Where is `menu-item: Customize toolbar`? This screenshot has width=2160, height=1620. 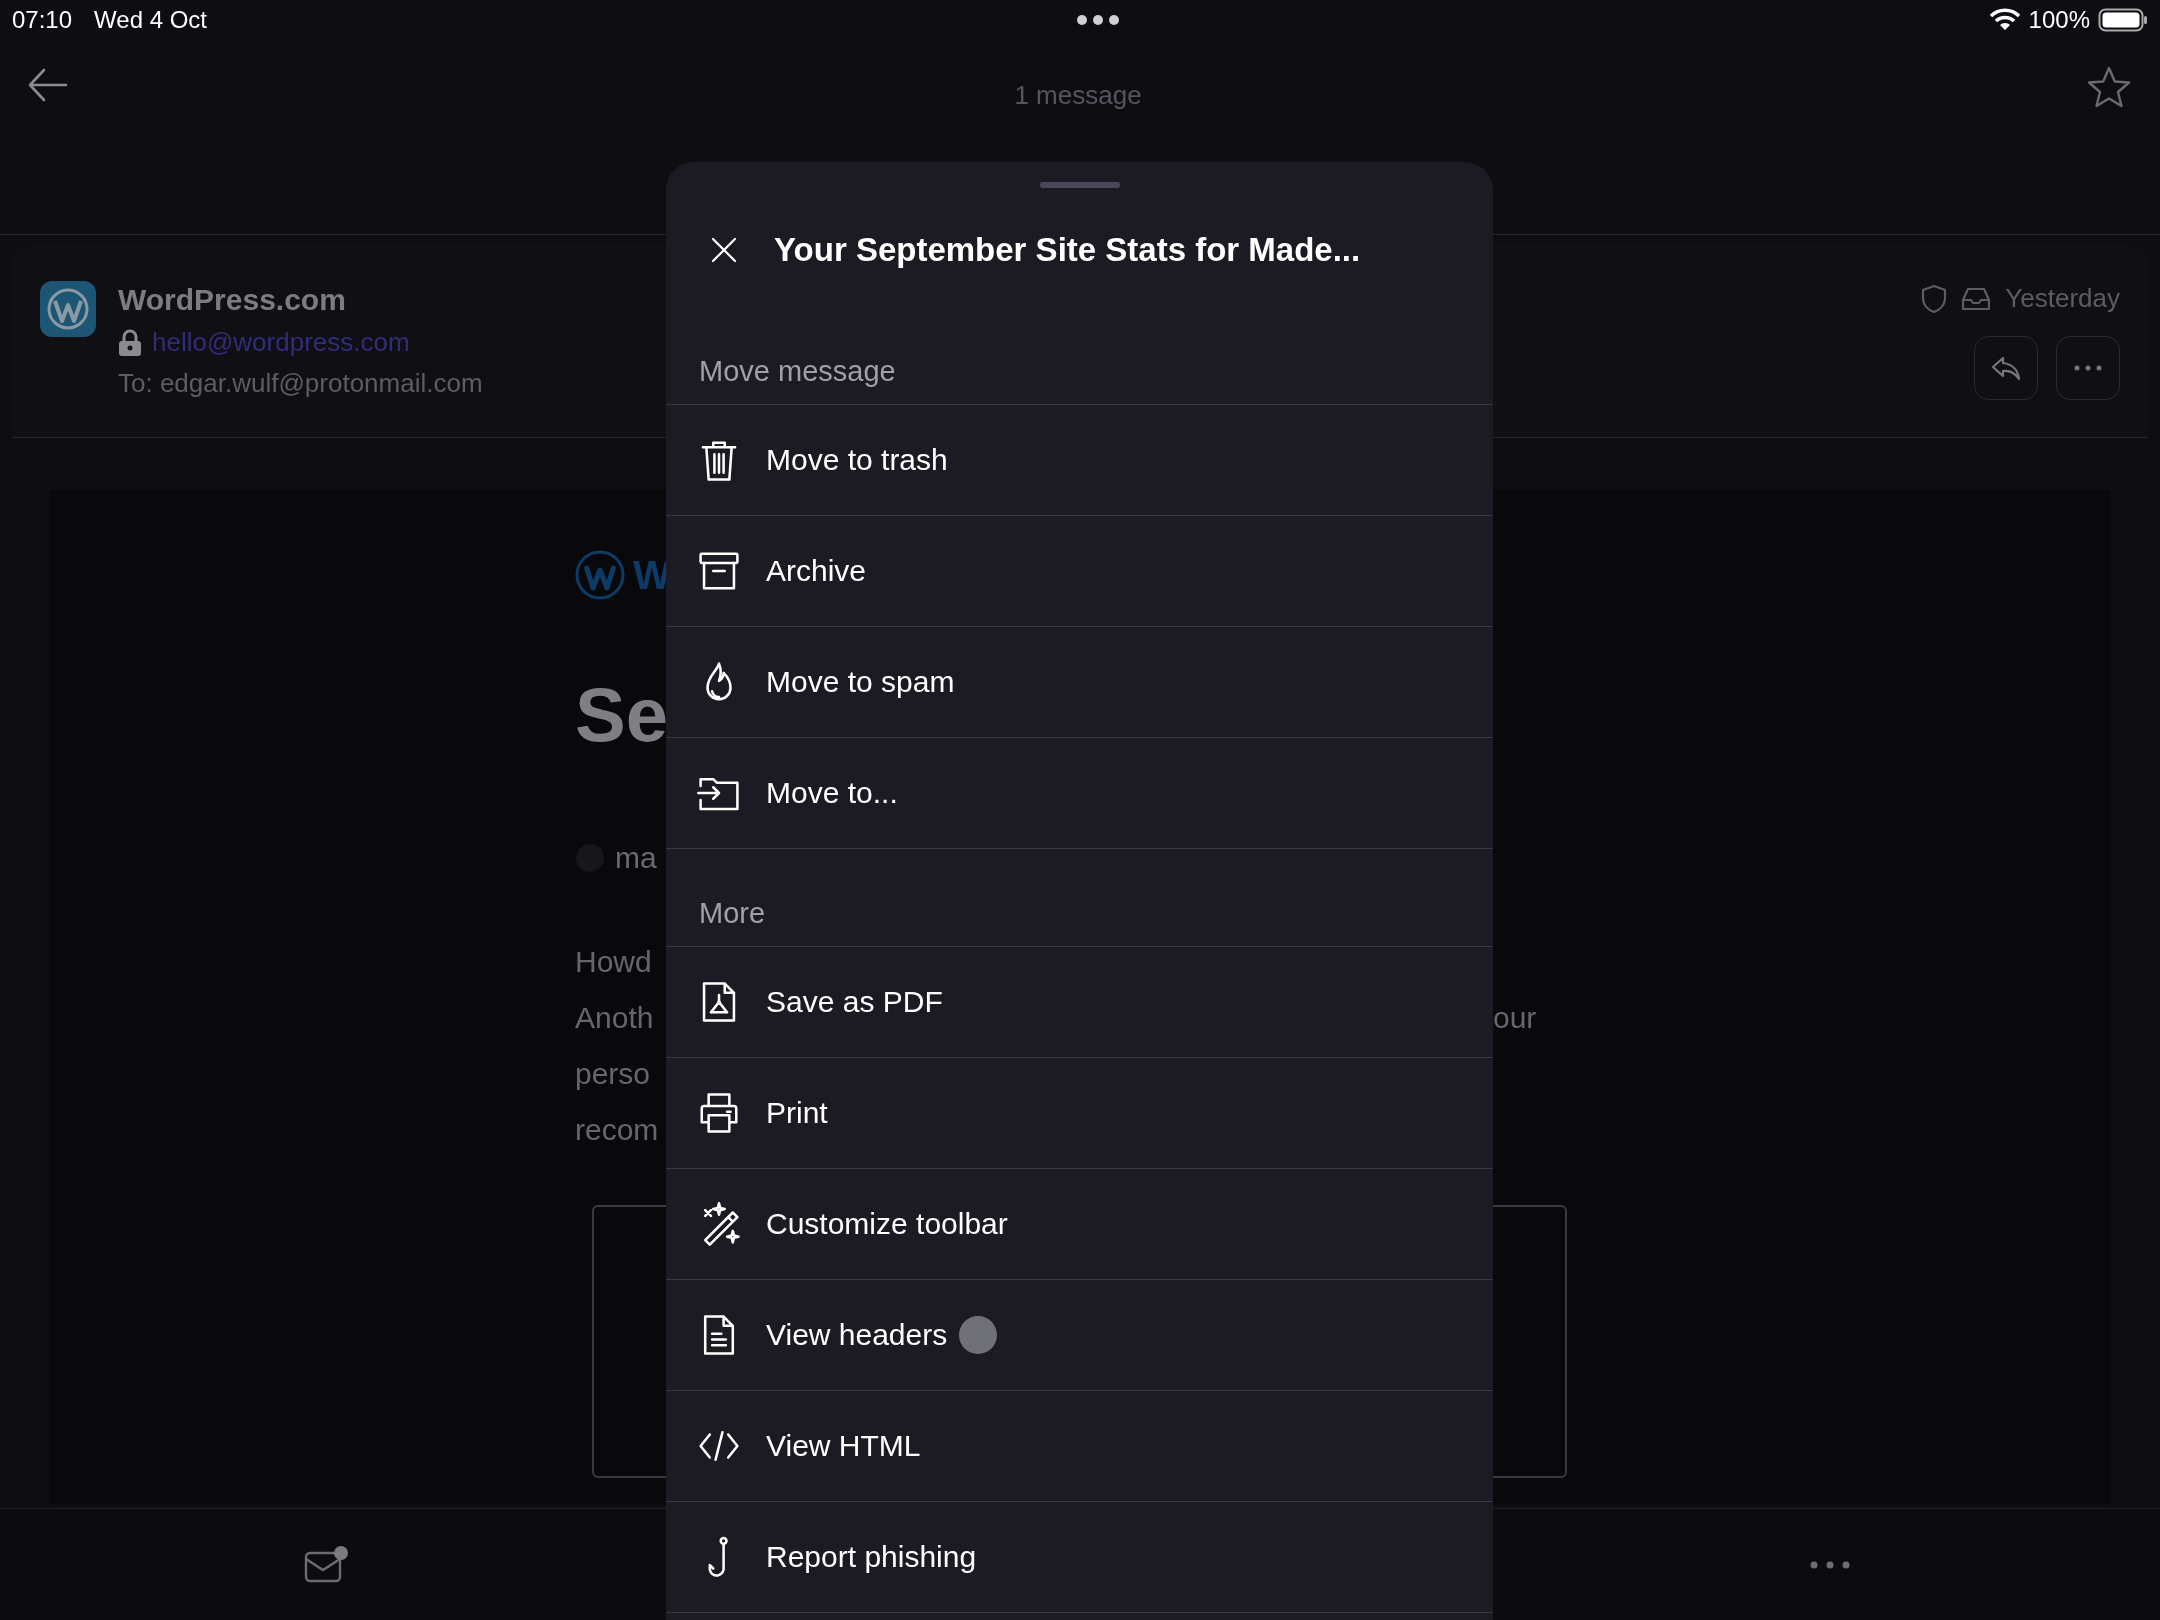
menu-item: Customize toolbar is located at coordinates (1079, 1224).